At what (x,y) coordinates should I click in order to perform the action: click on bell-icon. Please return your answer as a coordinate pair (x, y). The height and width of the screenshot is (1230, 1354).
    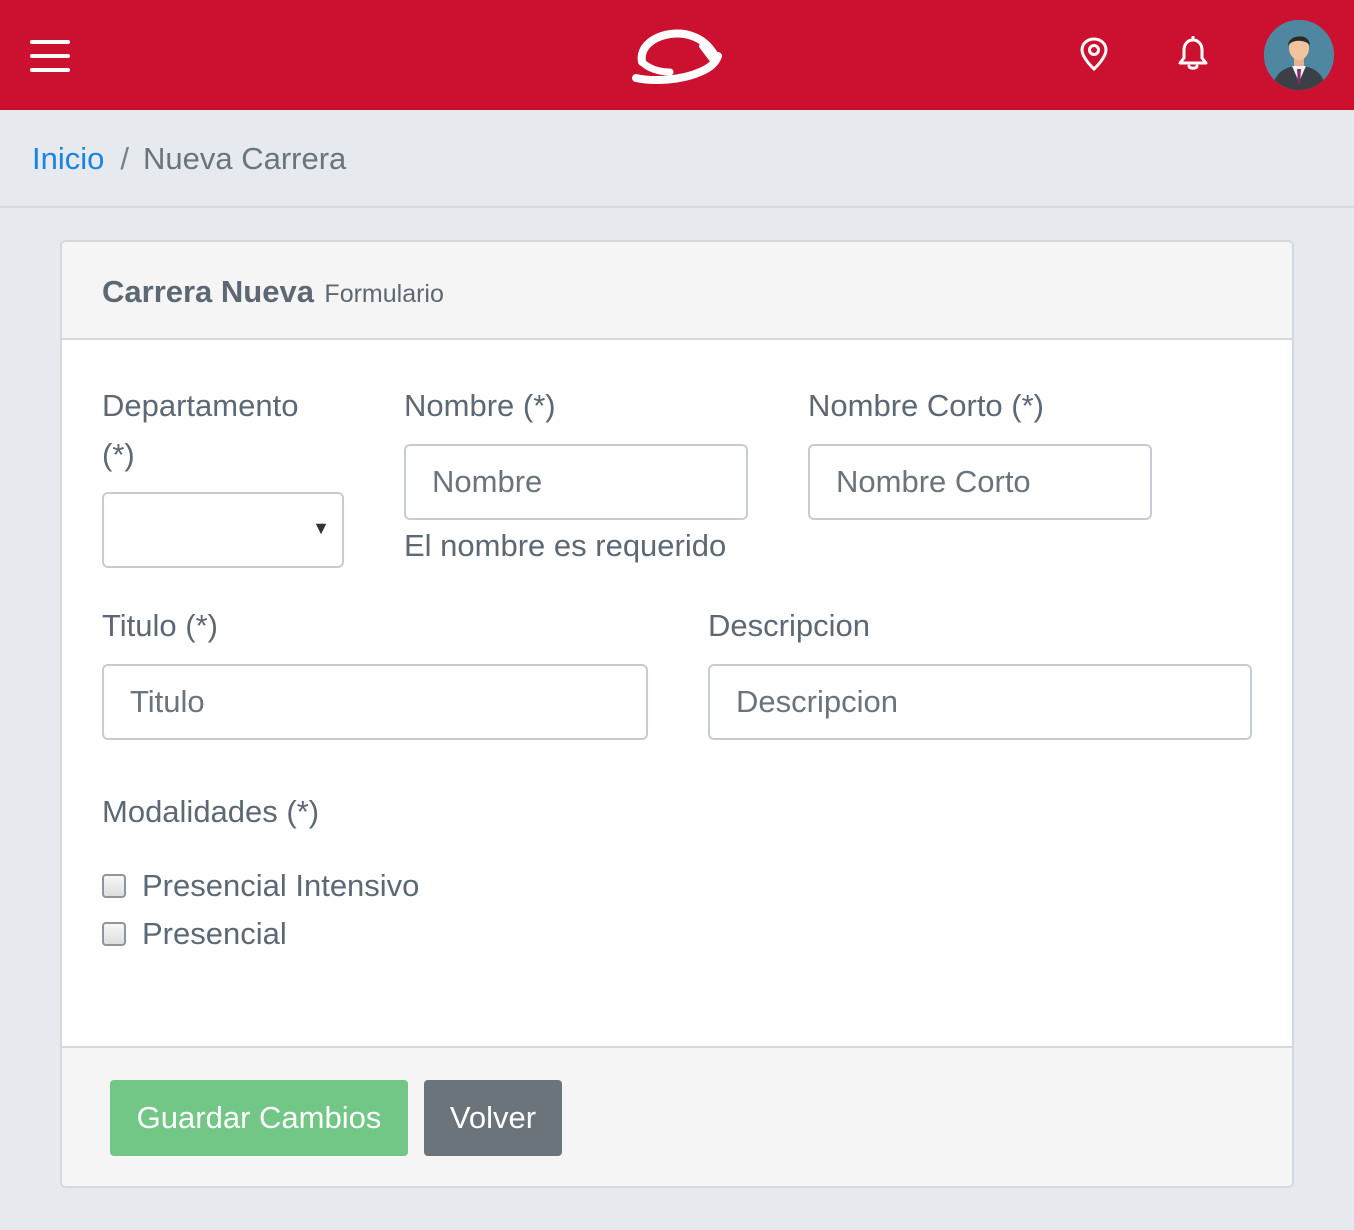
    Looking at the image, I should click on (1193, 54).